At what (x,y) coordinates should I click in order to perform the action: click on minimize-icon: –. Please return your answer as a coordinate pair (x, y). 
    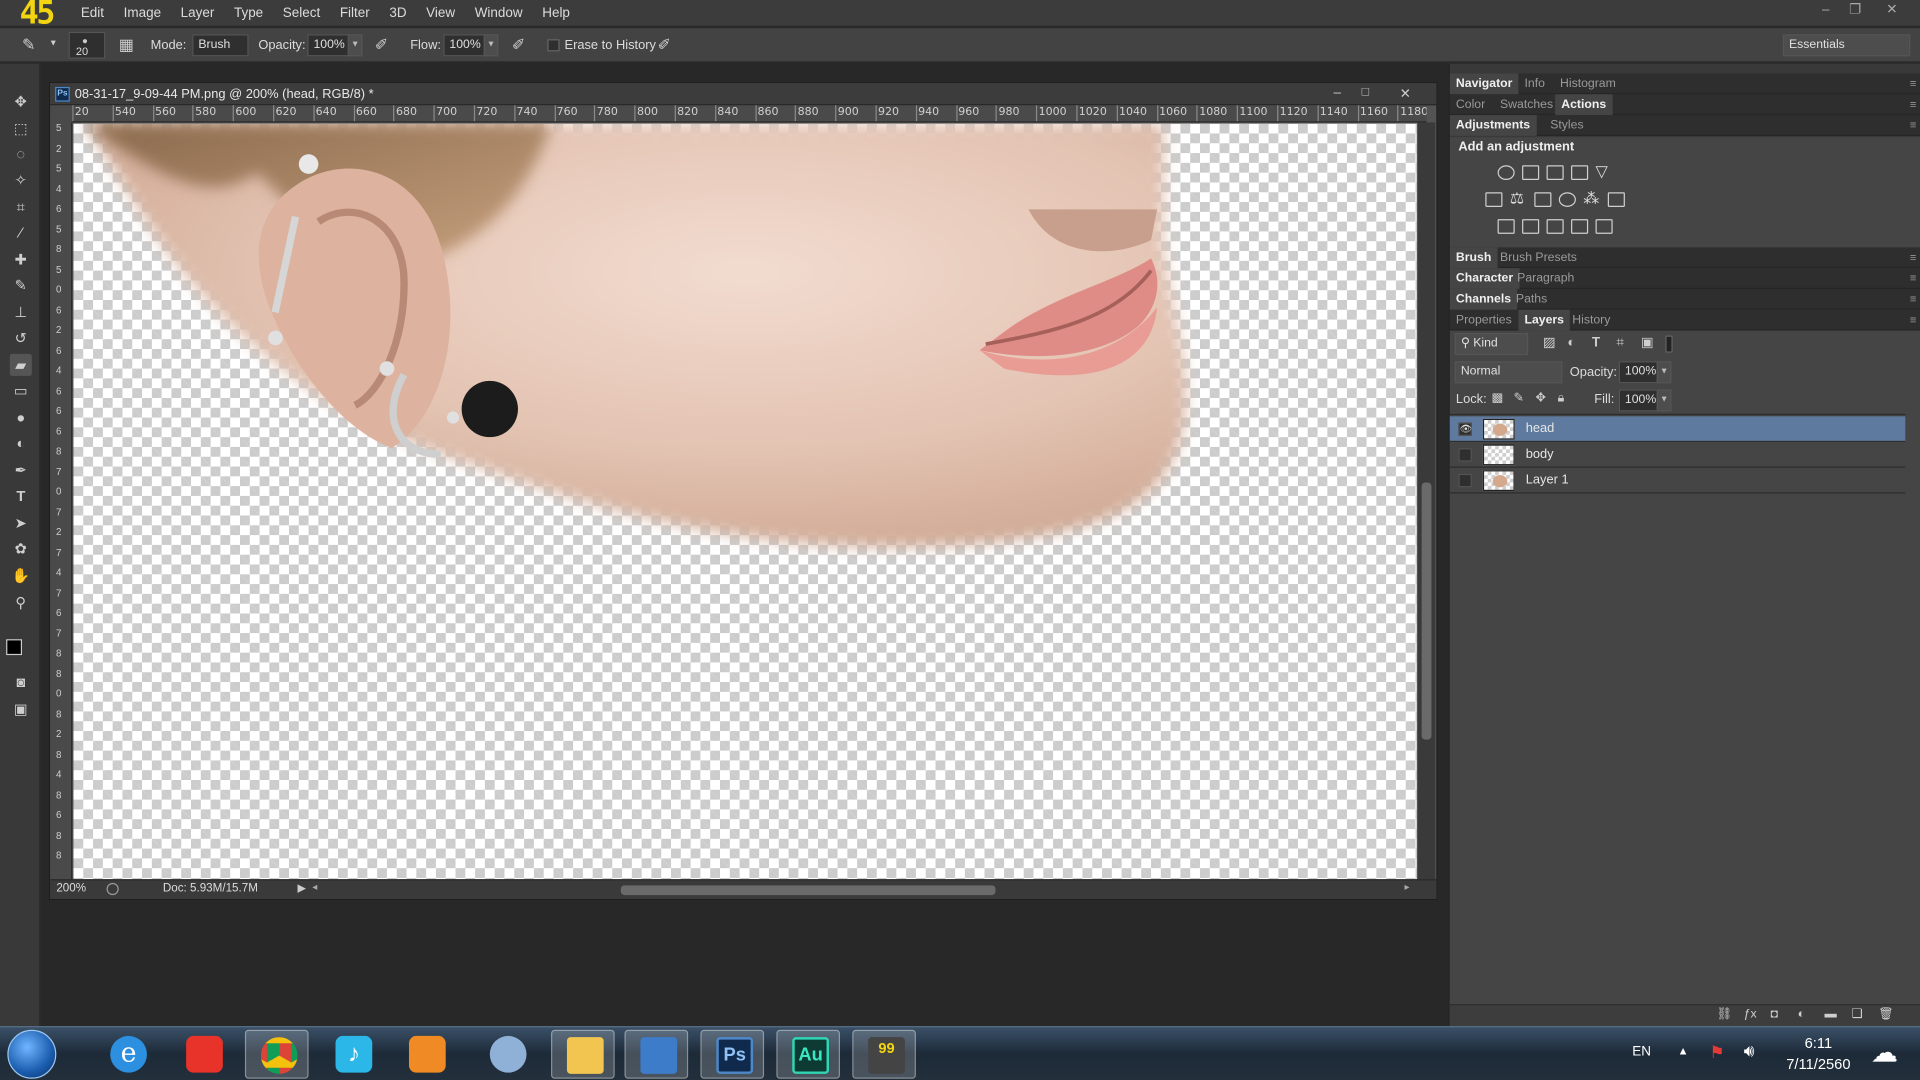
    Looking at the image, I should click on (1825, 10).